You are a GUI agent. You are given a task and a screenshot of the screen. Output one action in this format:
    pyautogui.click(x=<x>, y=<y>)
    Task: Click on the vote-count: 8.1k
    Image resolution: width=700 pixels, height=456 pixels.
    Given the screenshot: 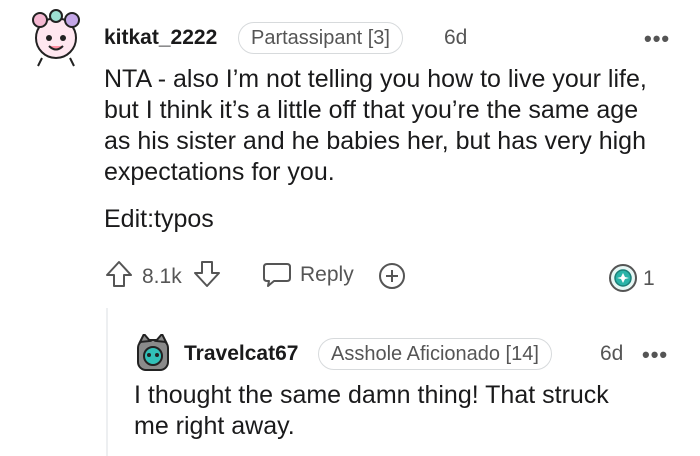 What is the action you would take?
    pyautogui.click(x=162, y=276)
    